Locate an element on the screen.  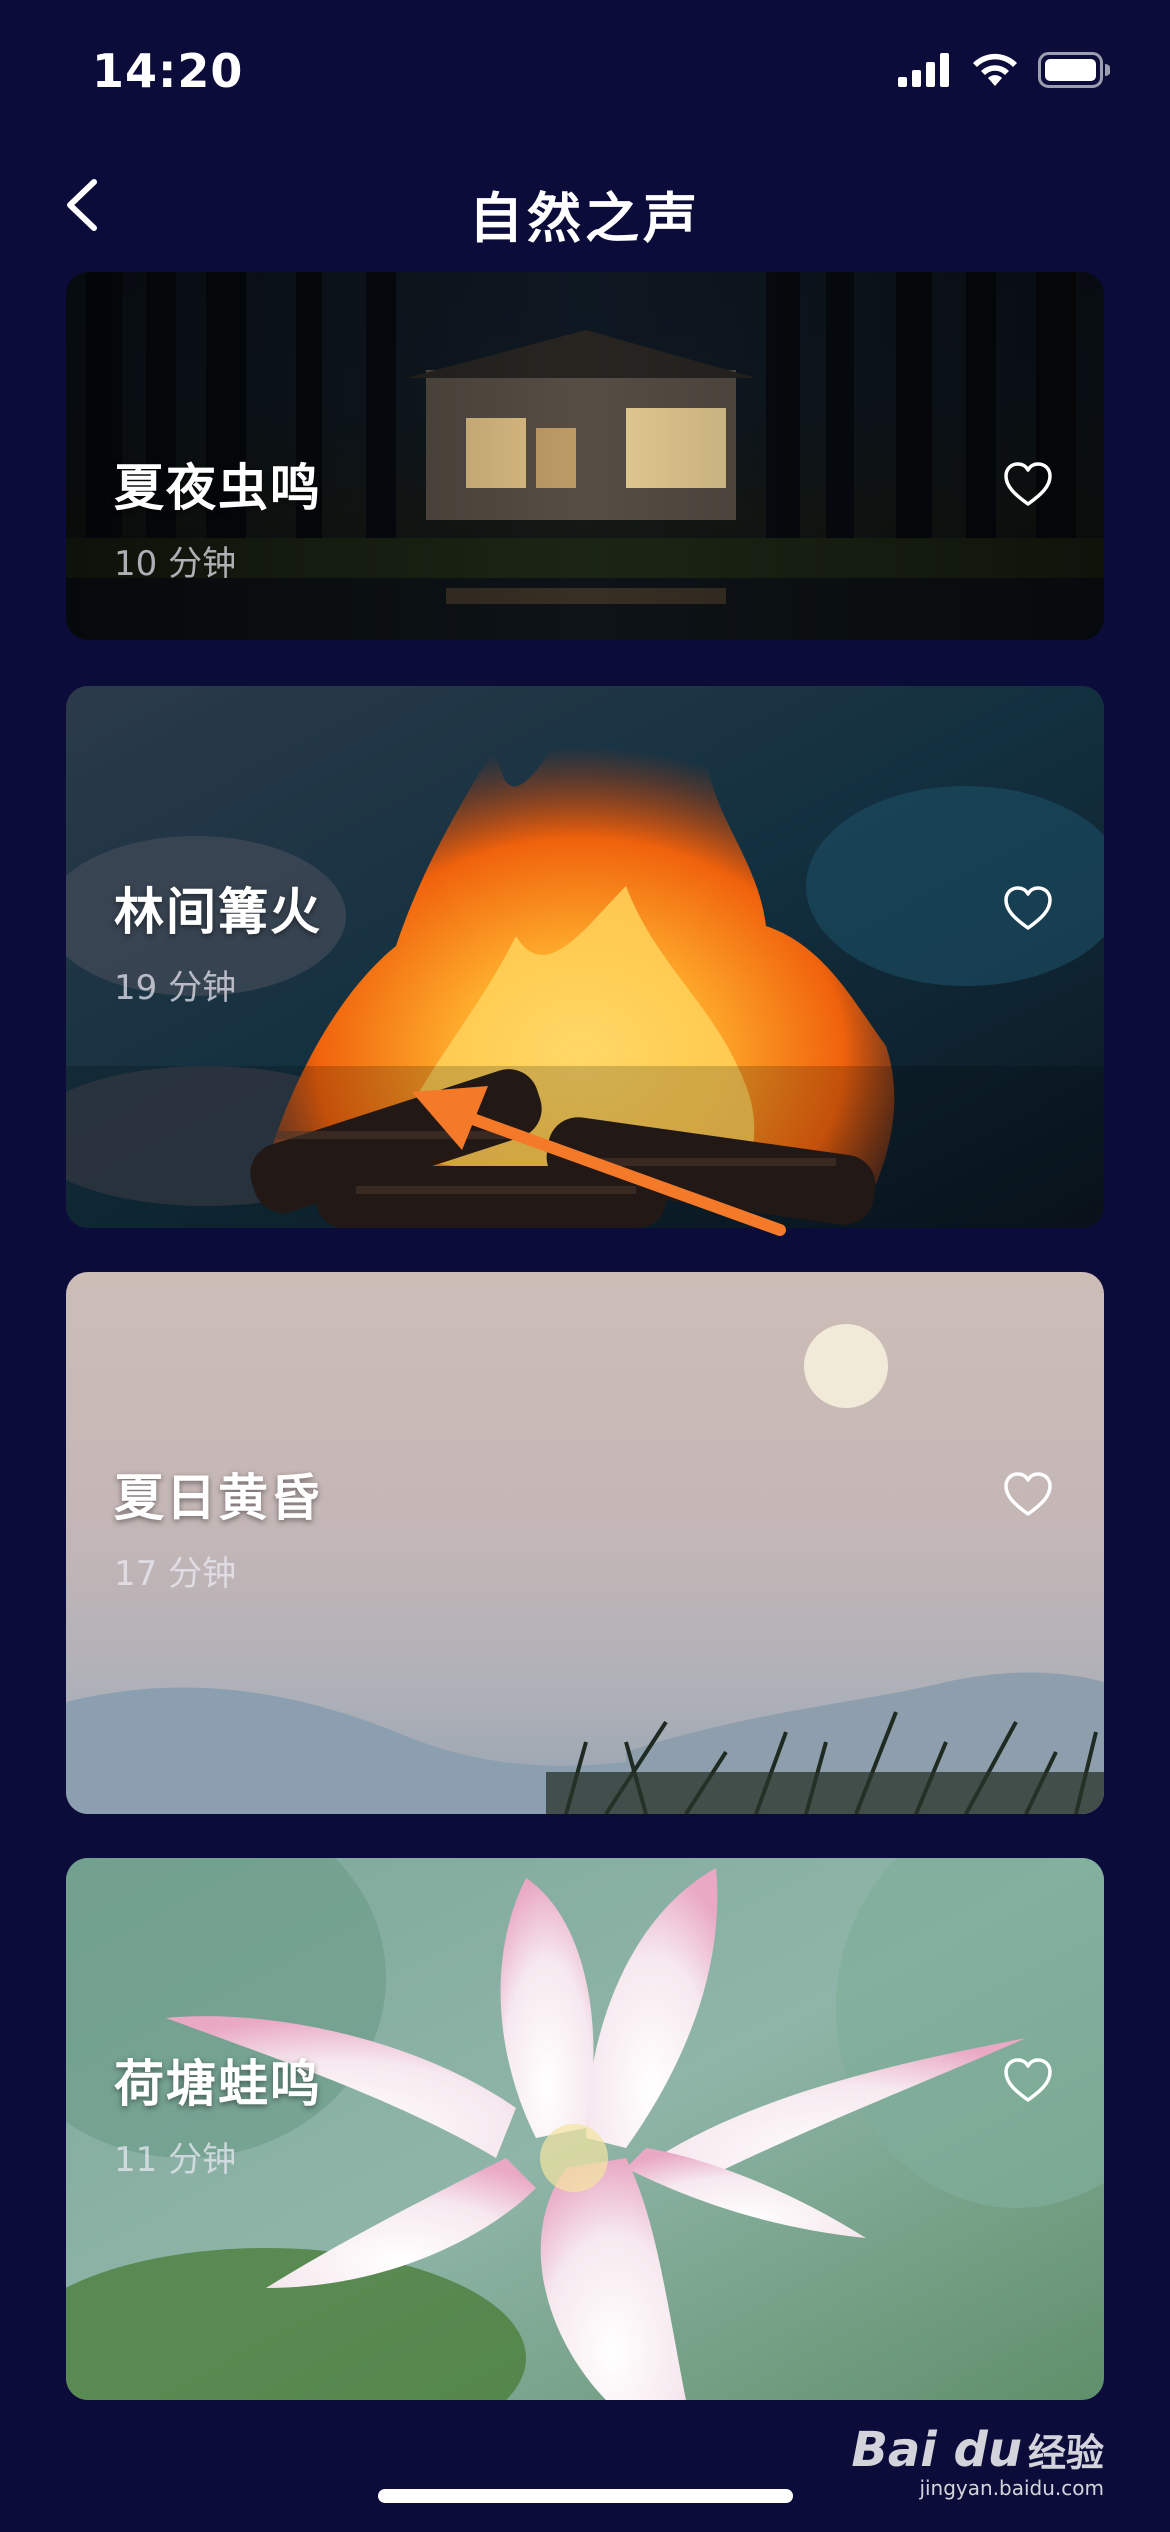
sound-title: 夏日黄昏 is located at coordinates (218, 1498).